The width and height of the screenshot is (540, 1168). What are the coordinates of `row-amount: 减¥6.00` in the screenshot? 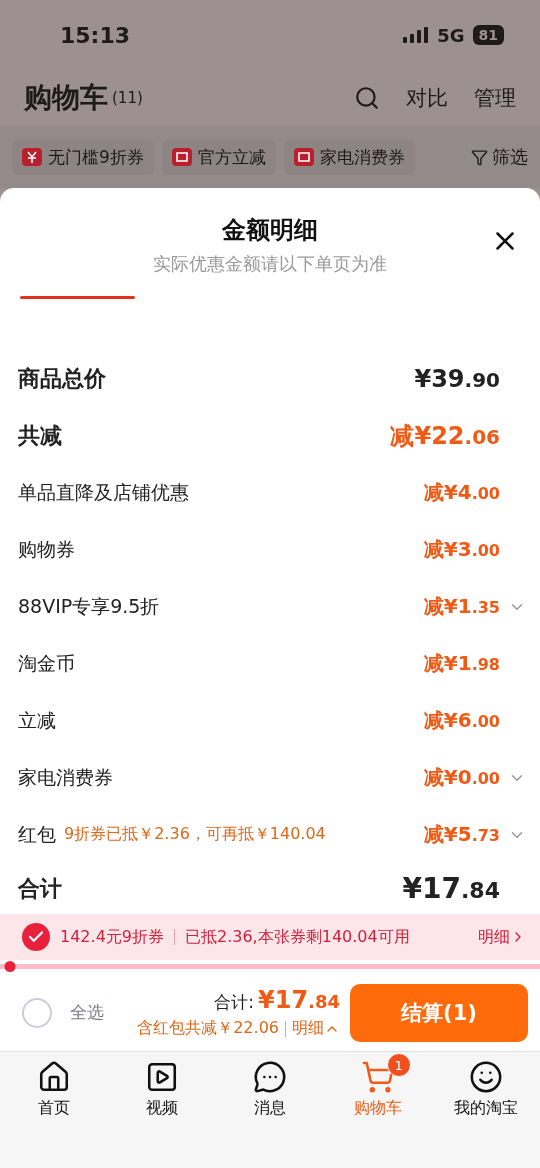 It's located at (461, 720).